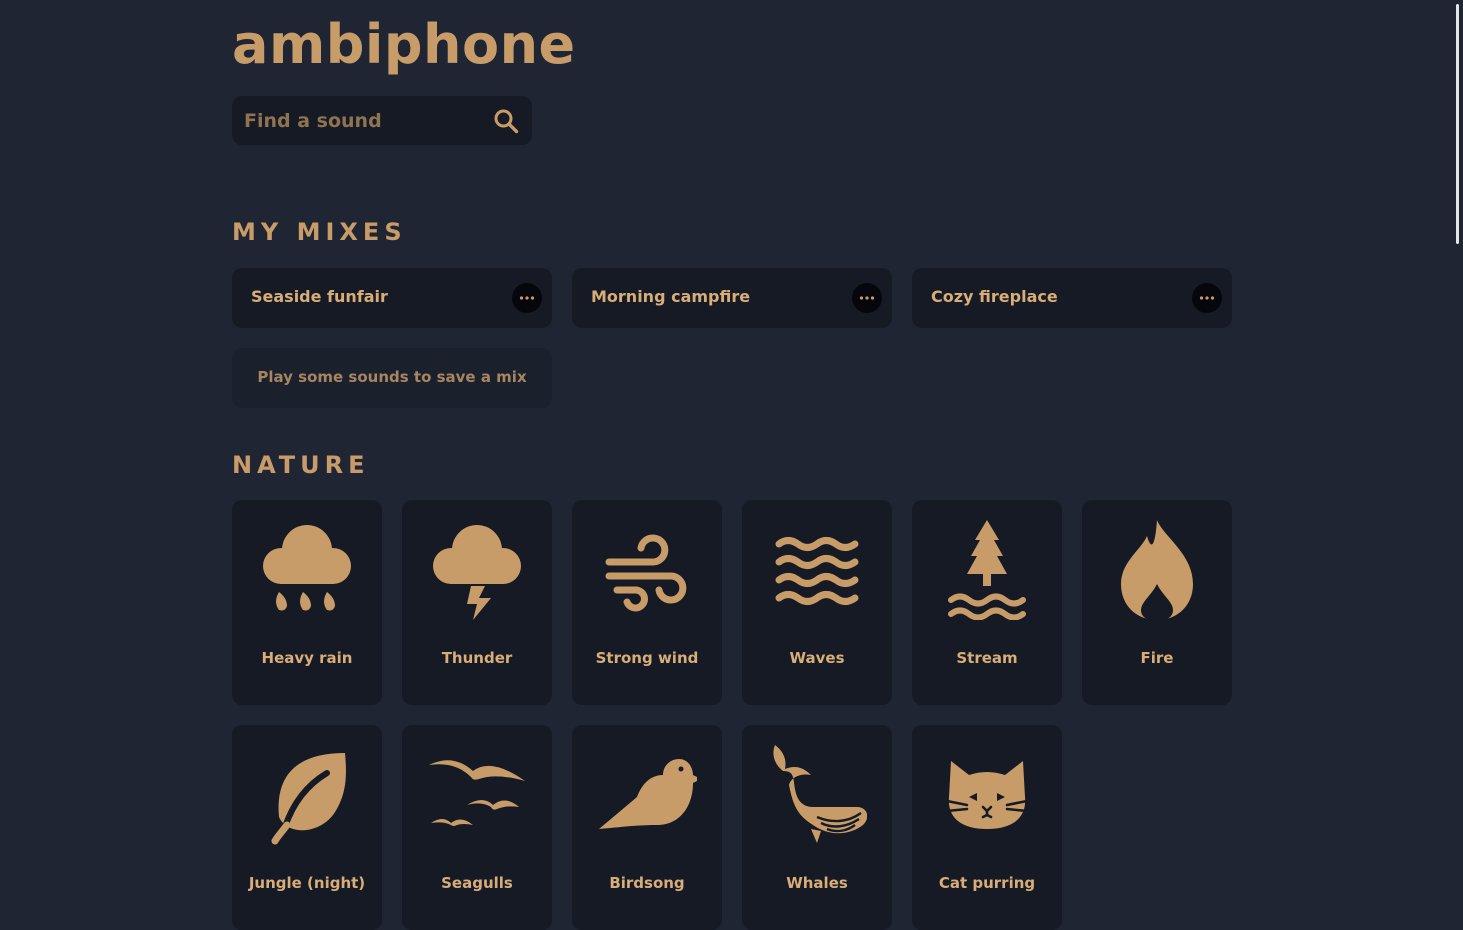 The height and width of the screenshot is (930, 1463). Describe the element at coordinates (477, 793) in the screenshot. I see `seagulls-icon` at that location.